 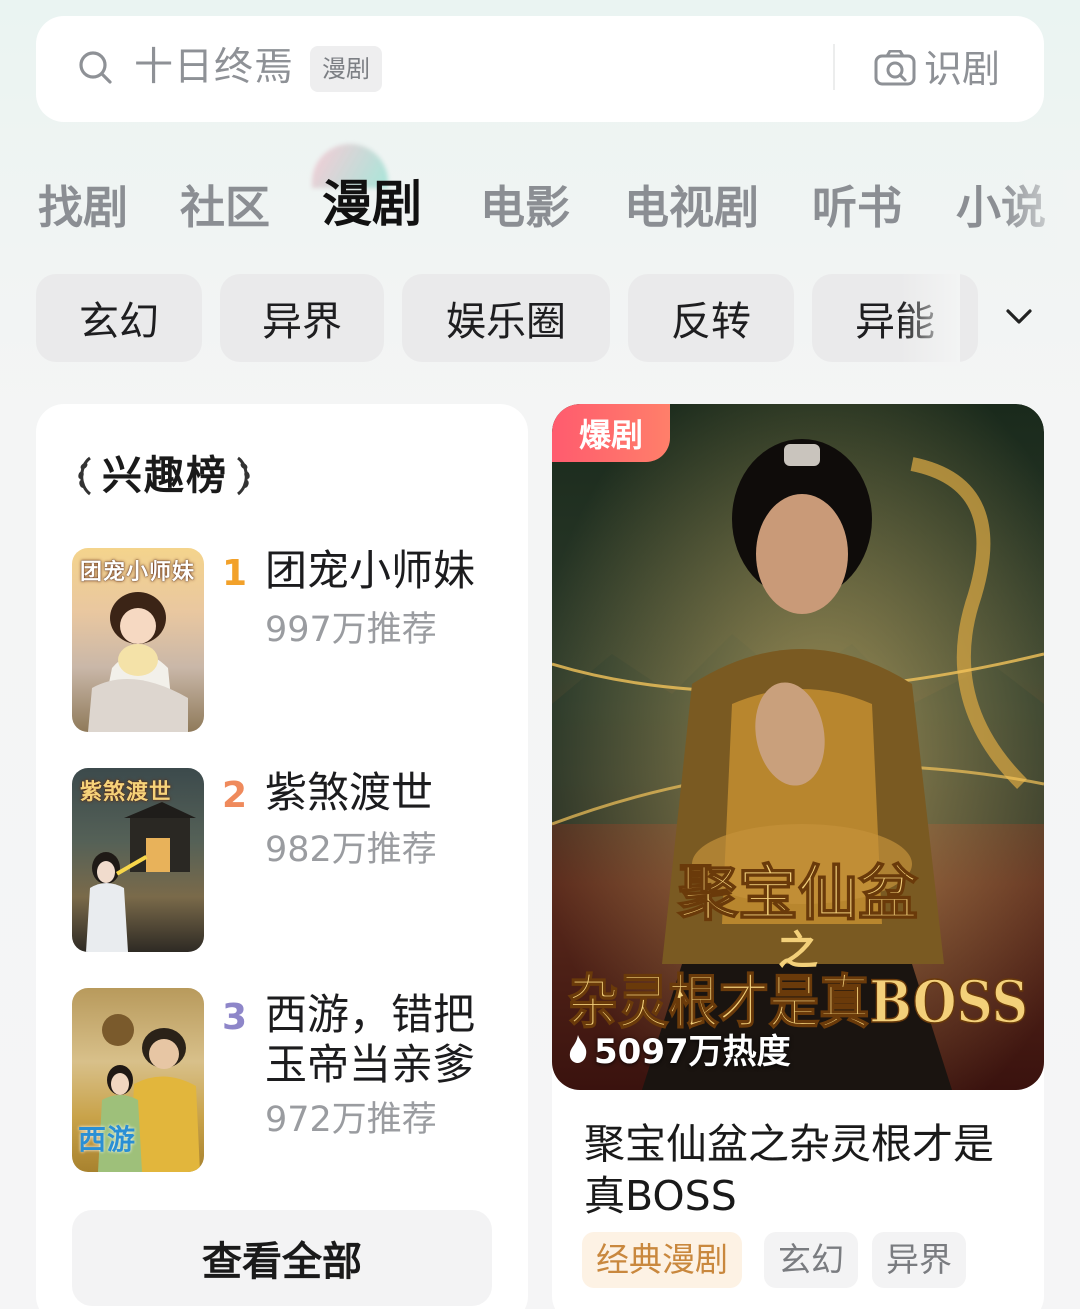 What do you see at coordinates (798, 950) in the screenshot?
I see `poster-title-mid: 之` at bounding box center [798, 950].